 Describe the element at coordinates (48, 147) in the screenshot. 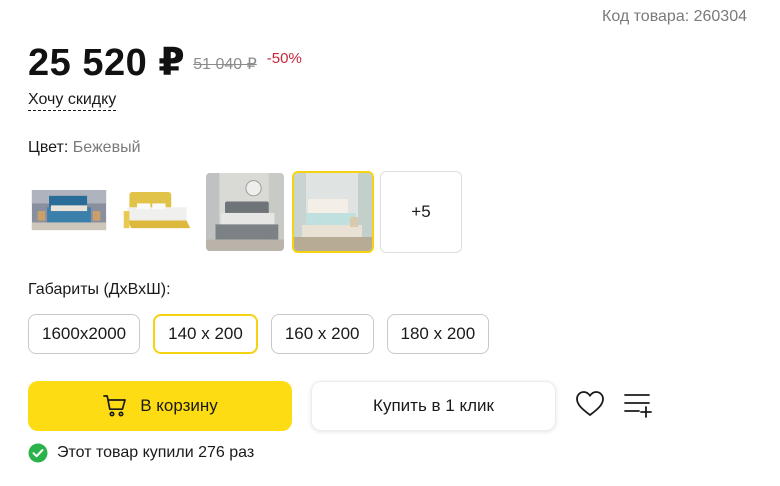

I see `color-label-title: Цвет:` at that location.